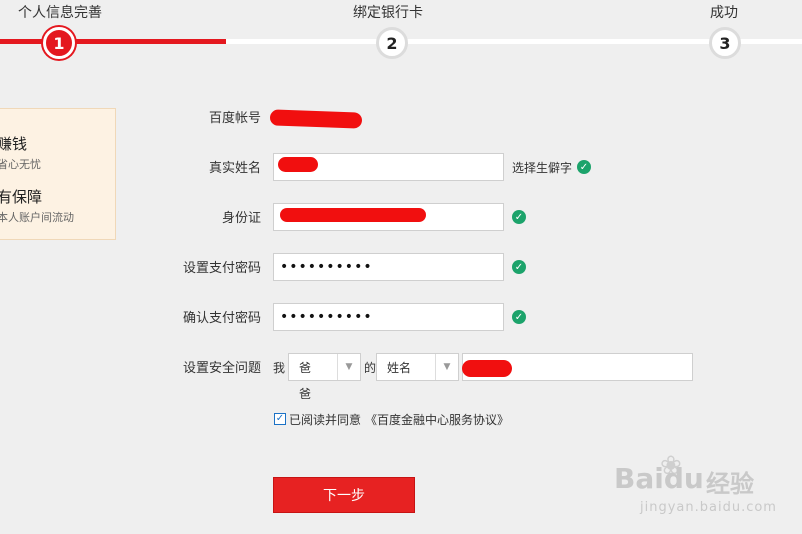  What do you see at coordinates (14, 144) in the screenshot?
I see `info-item1-title: 赚钱` at bounding box center [14, 144].